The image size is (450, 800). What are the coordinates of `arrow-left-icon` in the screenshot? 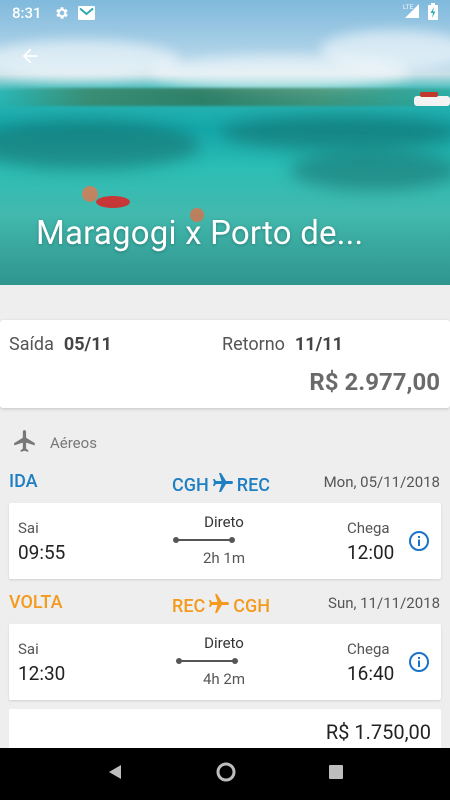 It's located at (30, 58).